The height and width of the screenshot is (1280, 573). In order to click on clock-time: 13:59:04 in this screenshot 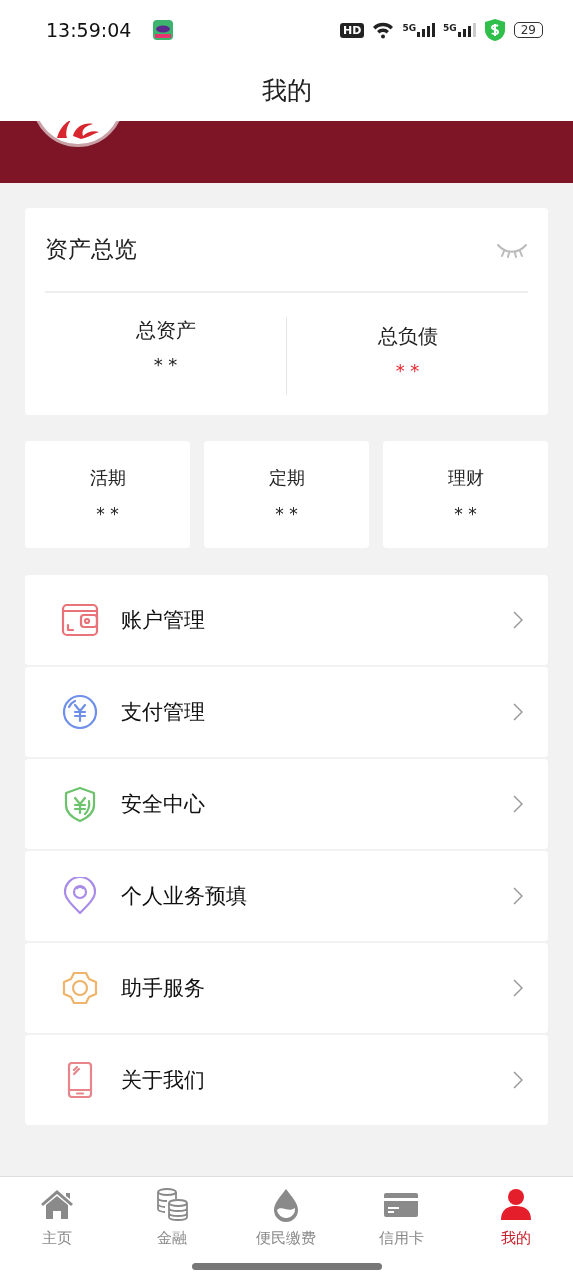, I will do `click(89, 30)`.